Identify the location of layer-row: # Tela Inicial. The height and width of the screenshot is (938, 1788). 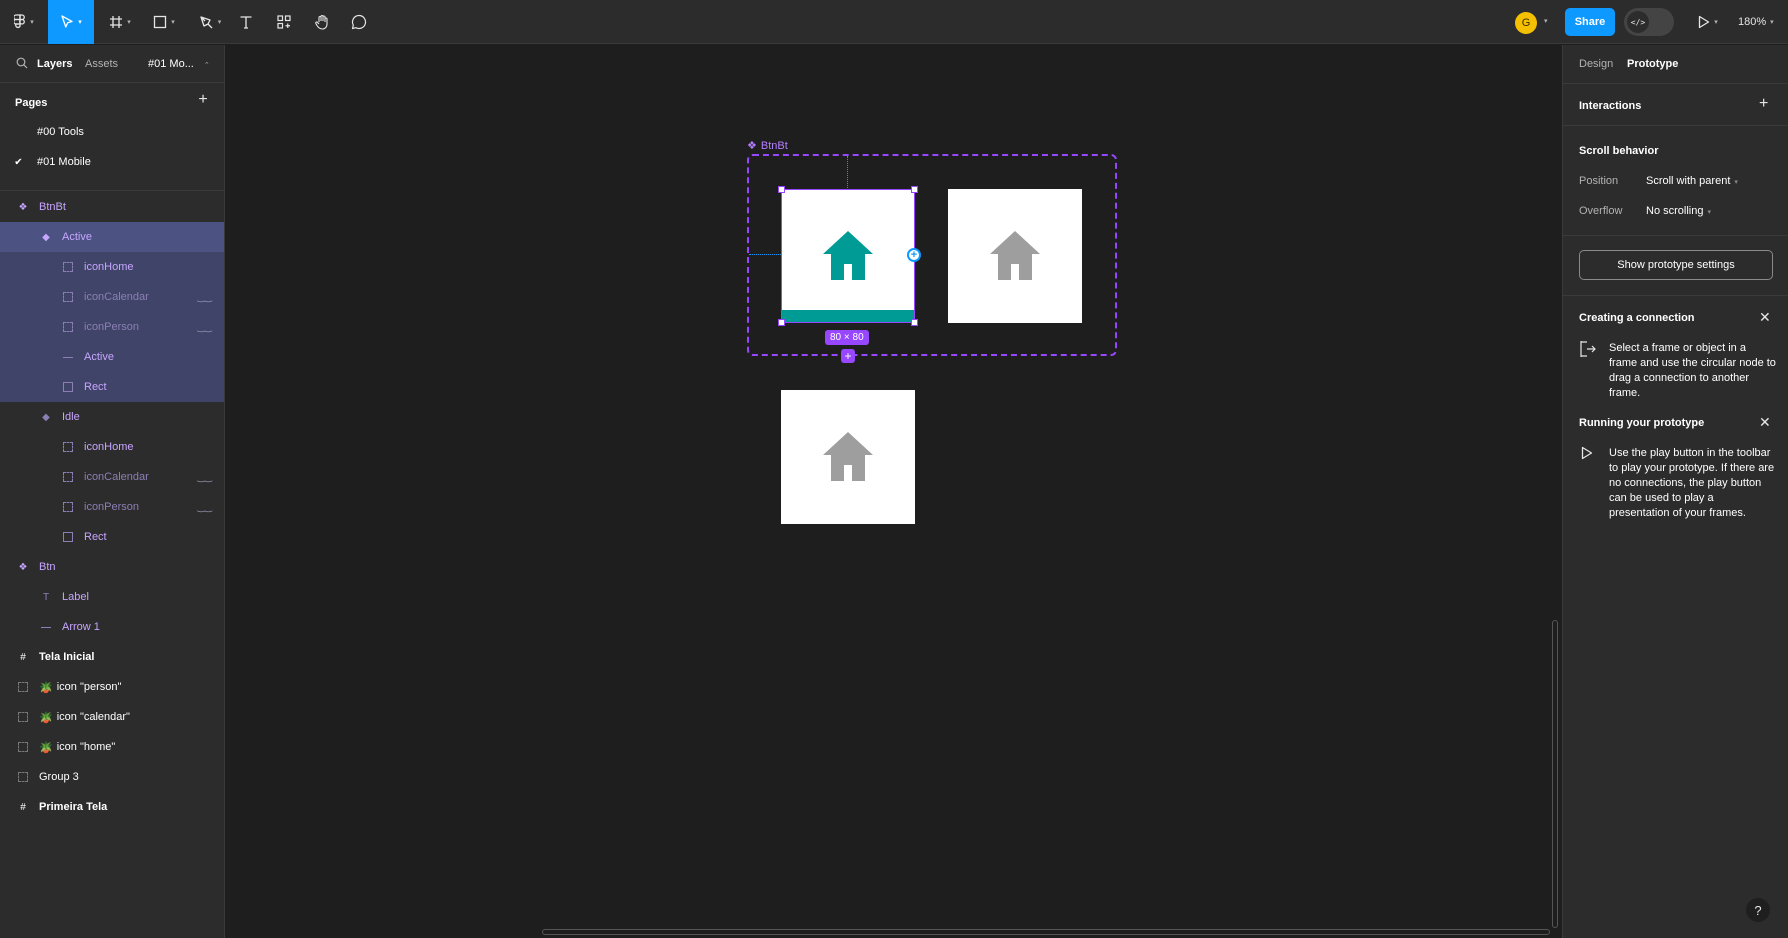
(112, 657).